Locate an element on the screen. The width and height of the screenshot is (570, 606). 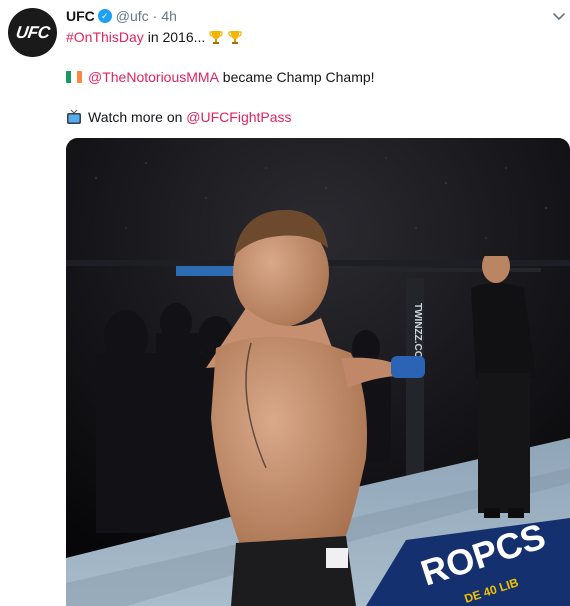
verified-badge-icon: ✓ is located at coordinates (104, 16).